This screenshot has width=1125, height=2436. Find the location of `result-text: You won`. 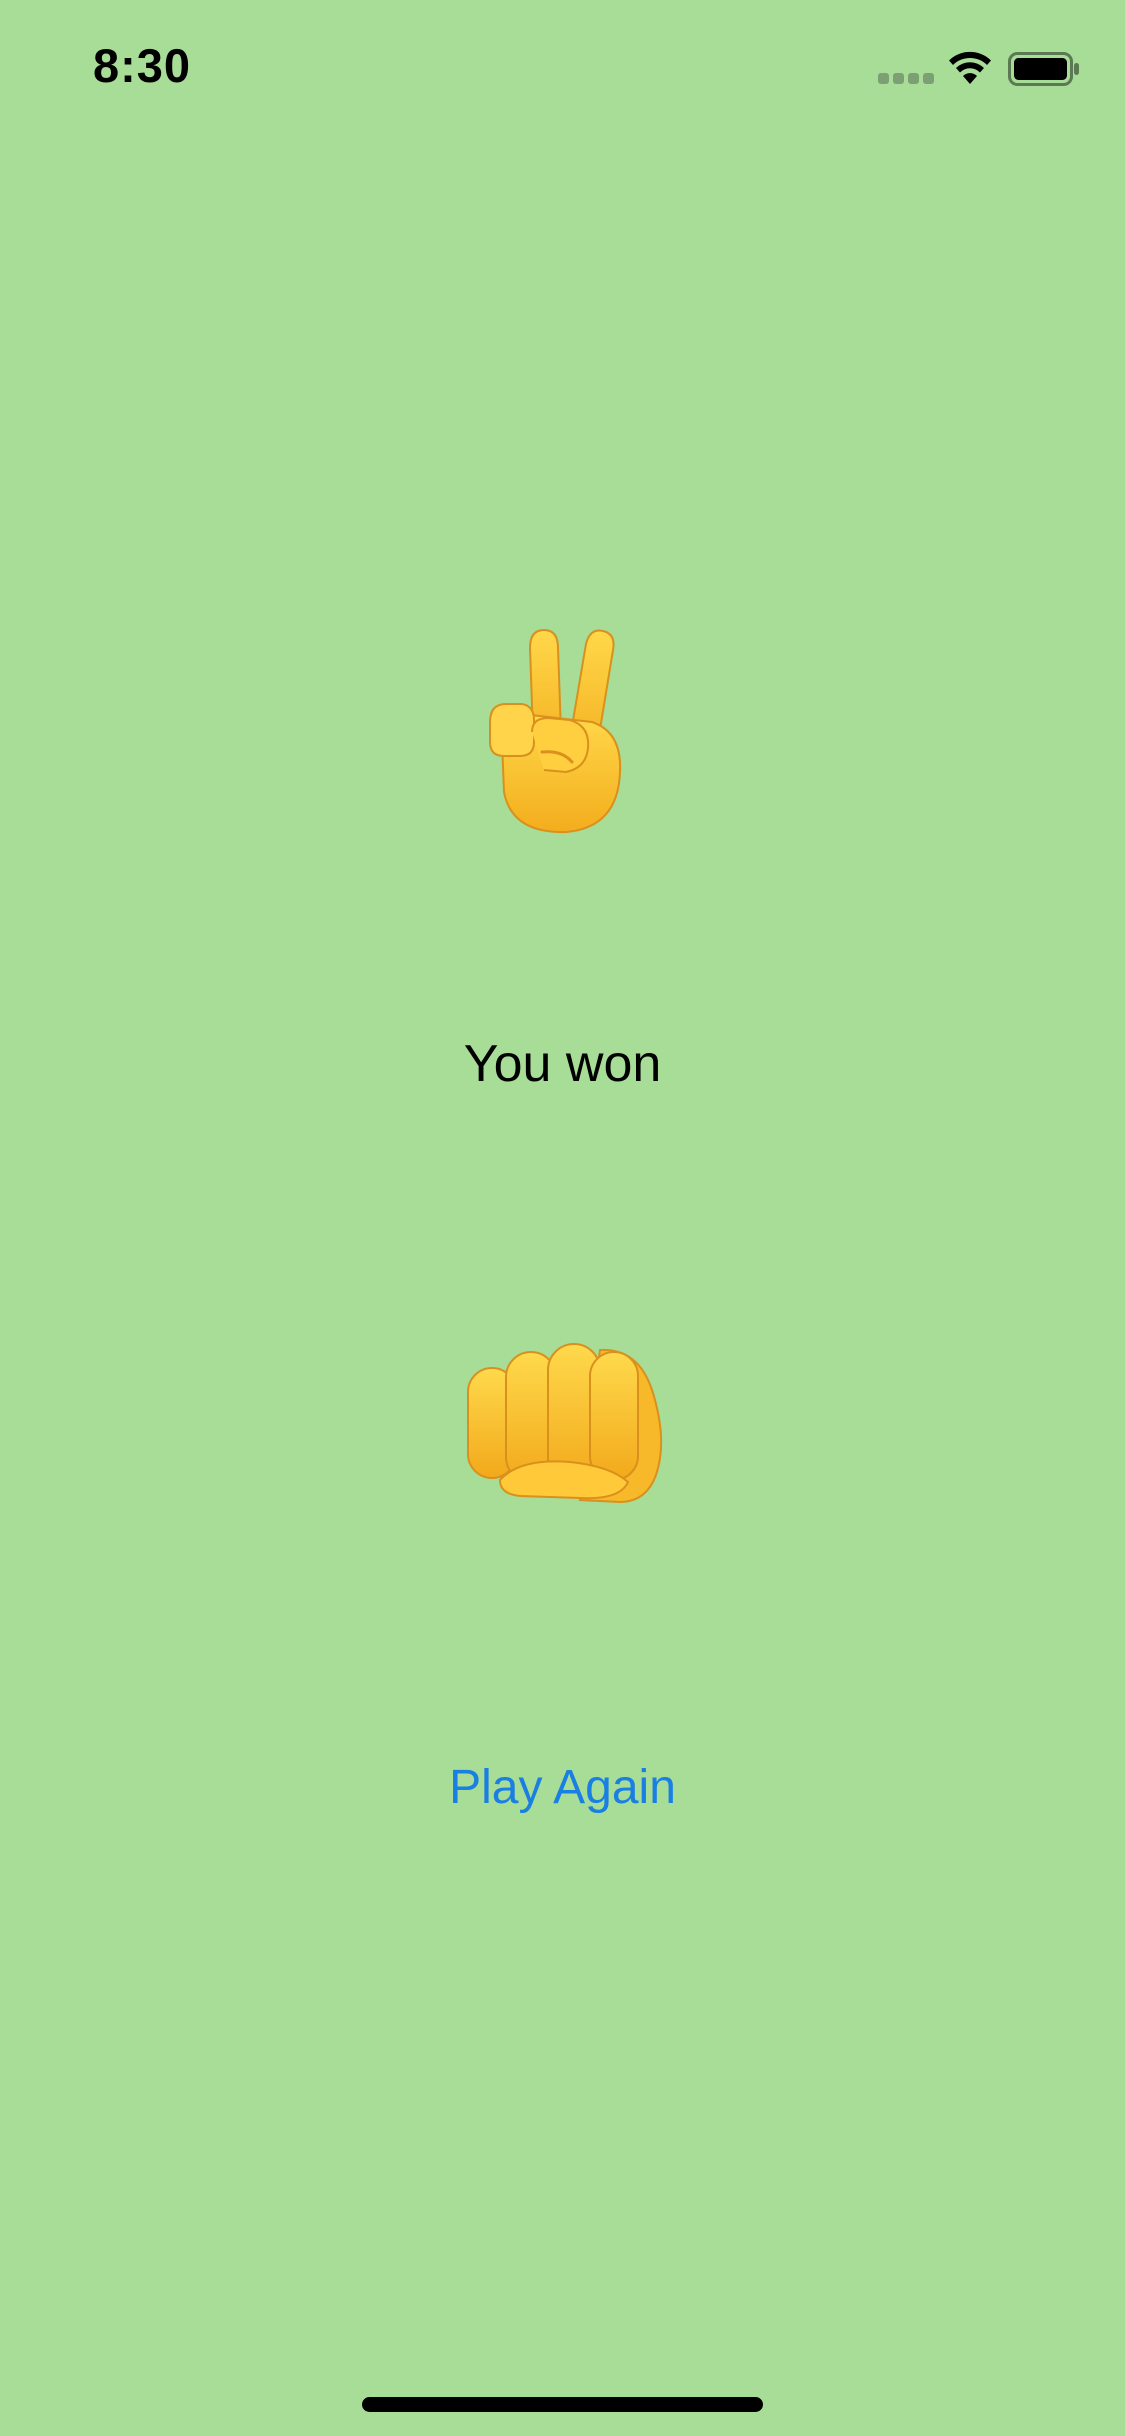

result-text: You won is located at coordinates (562, 1064).